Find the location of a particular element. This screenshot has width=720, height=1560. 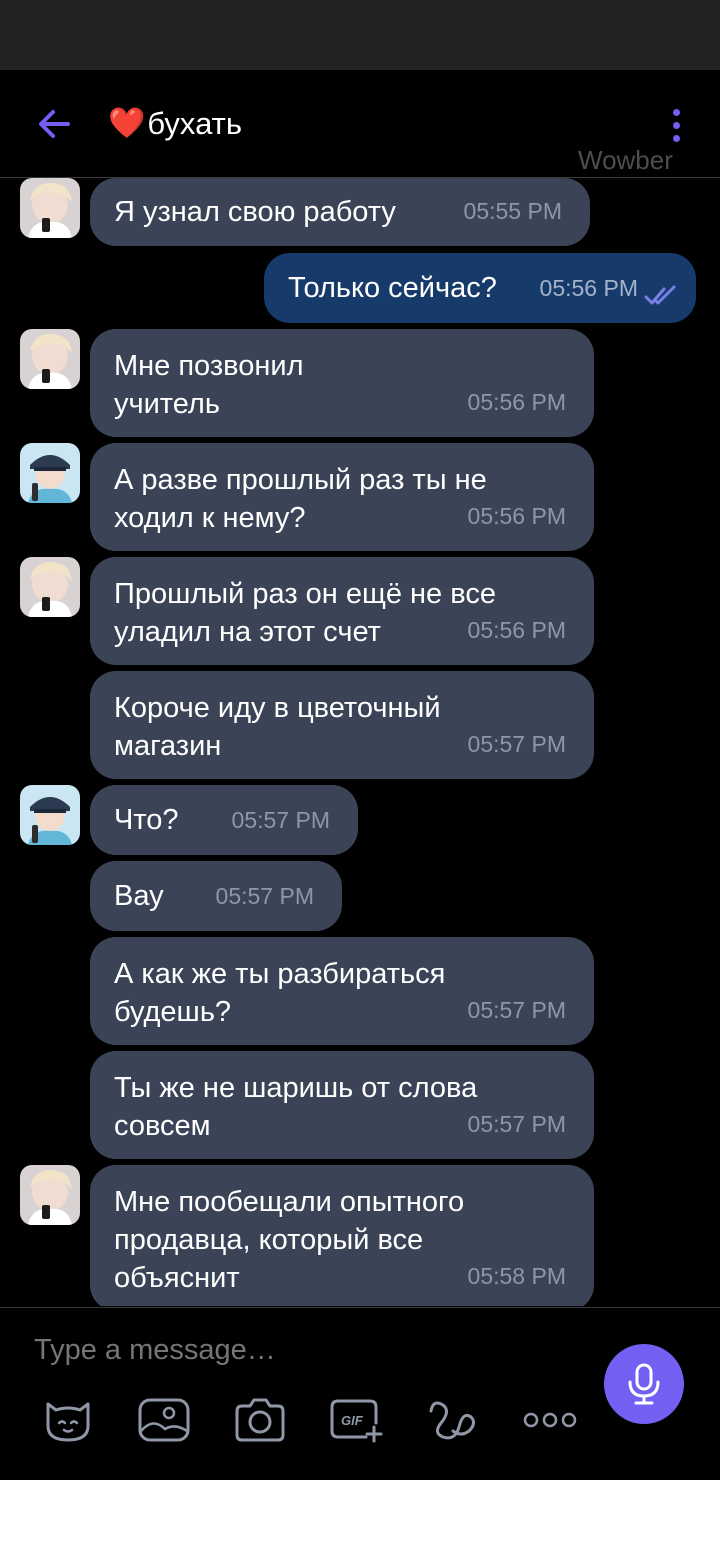

message-text: Только сейчас? is located at coordinates (392, 288).